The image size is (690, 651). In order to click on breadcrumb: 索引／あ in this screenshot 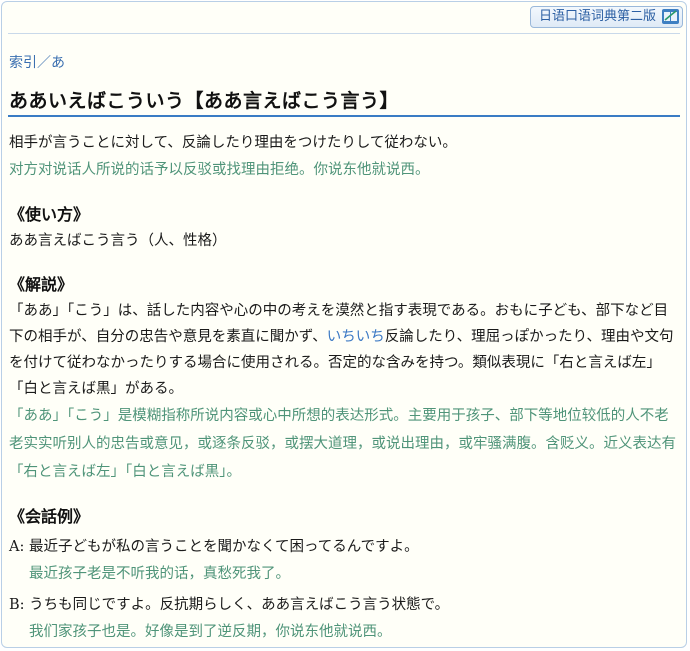, I will do `click(37, 62)`.